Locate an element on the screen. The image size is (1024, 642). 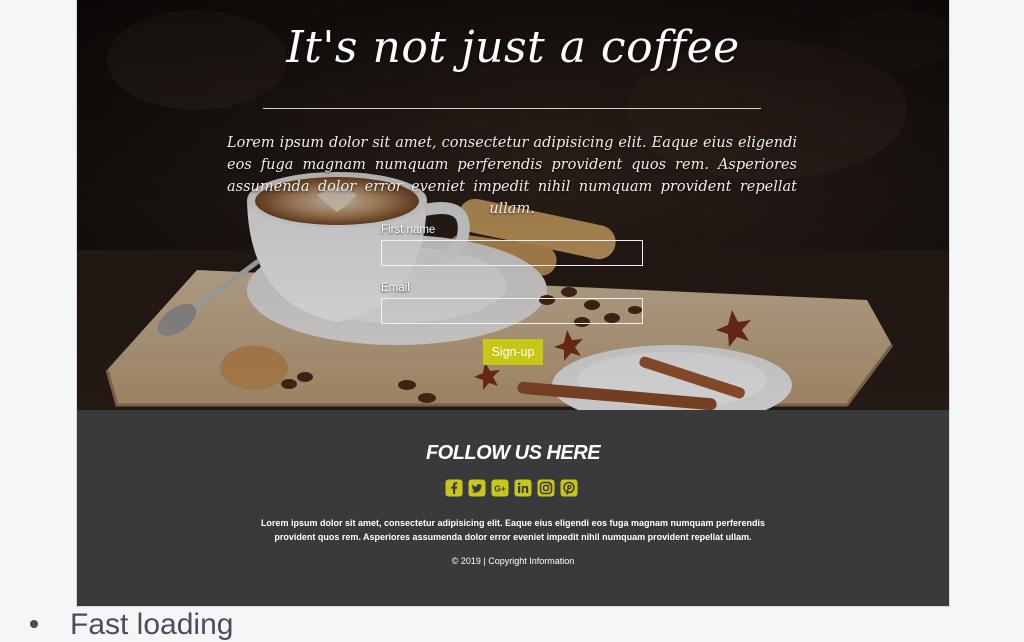
email-label: Email is located at coordinates (395, 288).